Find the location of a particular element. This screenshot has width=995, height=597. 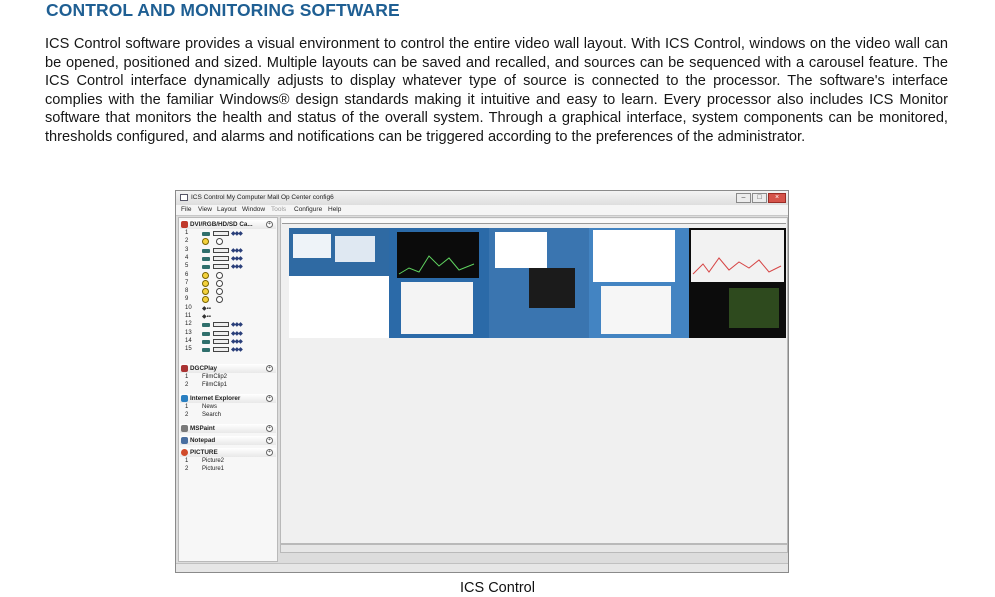

minimize-button: – is located at coordinates (743, 198).